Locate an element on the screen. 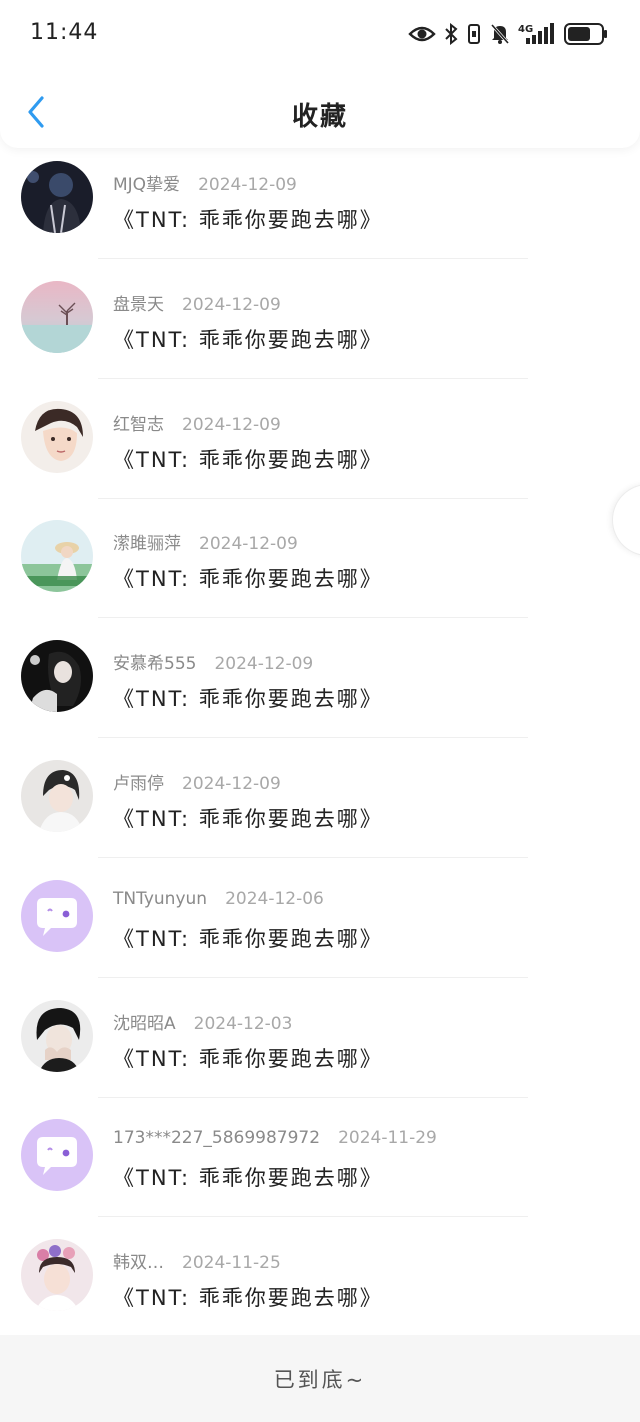 This screenshot has width=640, height=1422. item-meta: 红智志 2024-12-09 is located at coordinates (197, 422).